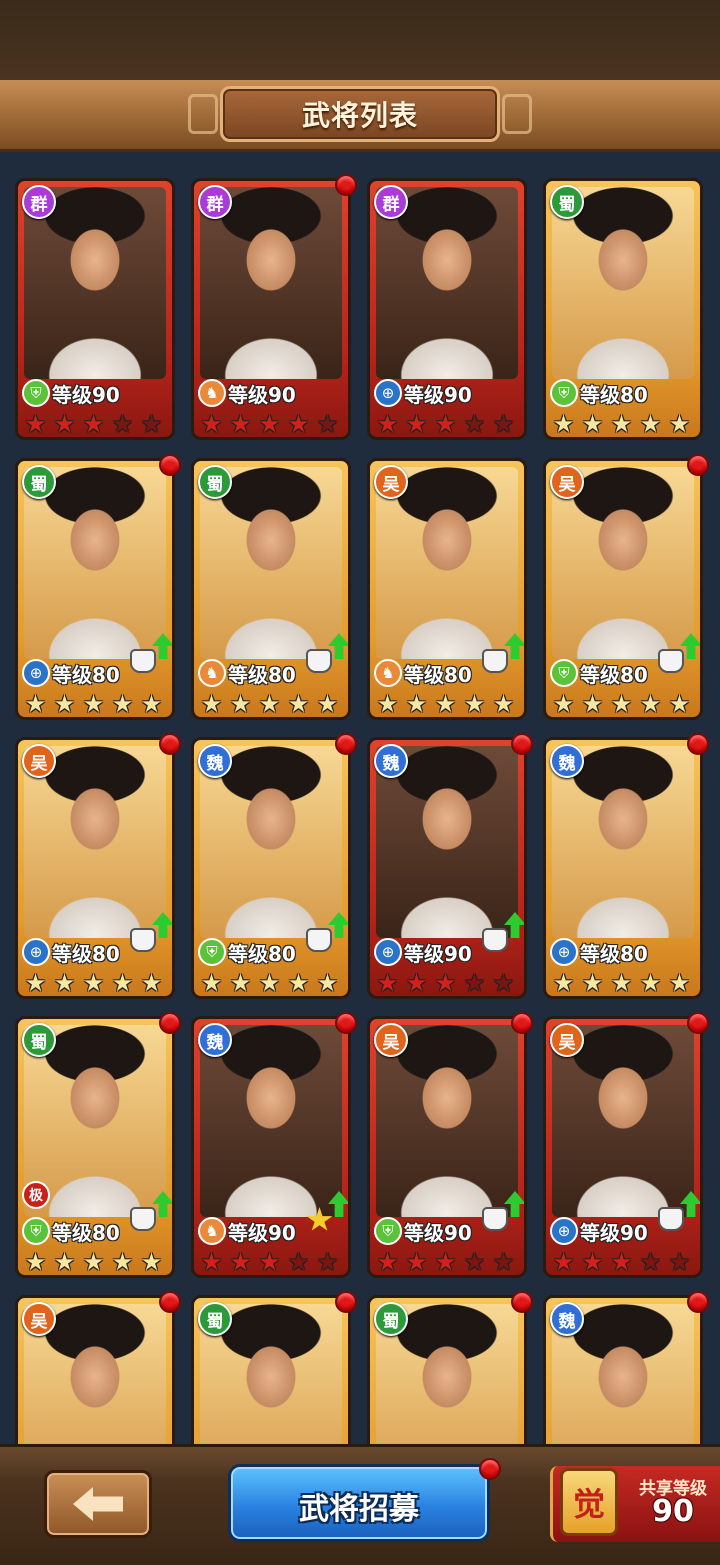 The width and height of the screenshot is (720, 1565). Describe the element at coordinates (623, 868) in the screenshot. I see `general-card: 魏 ⊕ 等级80 ★ ★ ★ ★ ★` at that location.